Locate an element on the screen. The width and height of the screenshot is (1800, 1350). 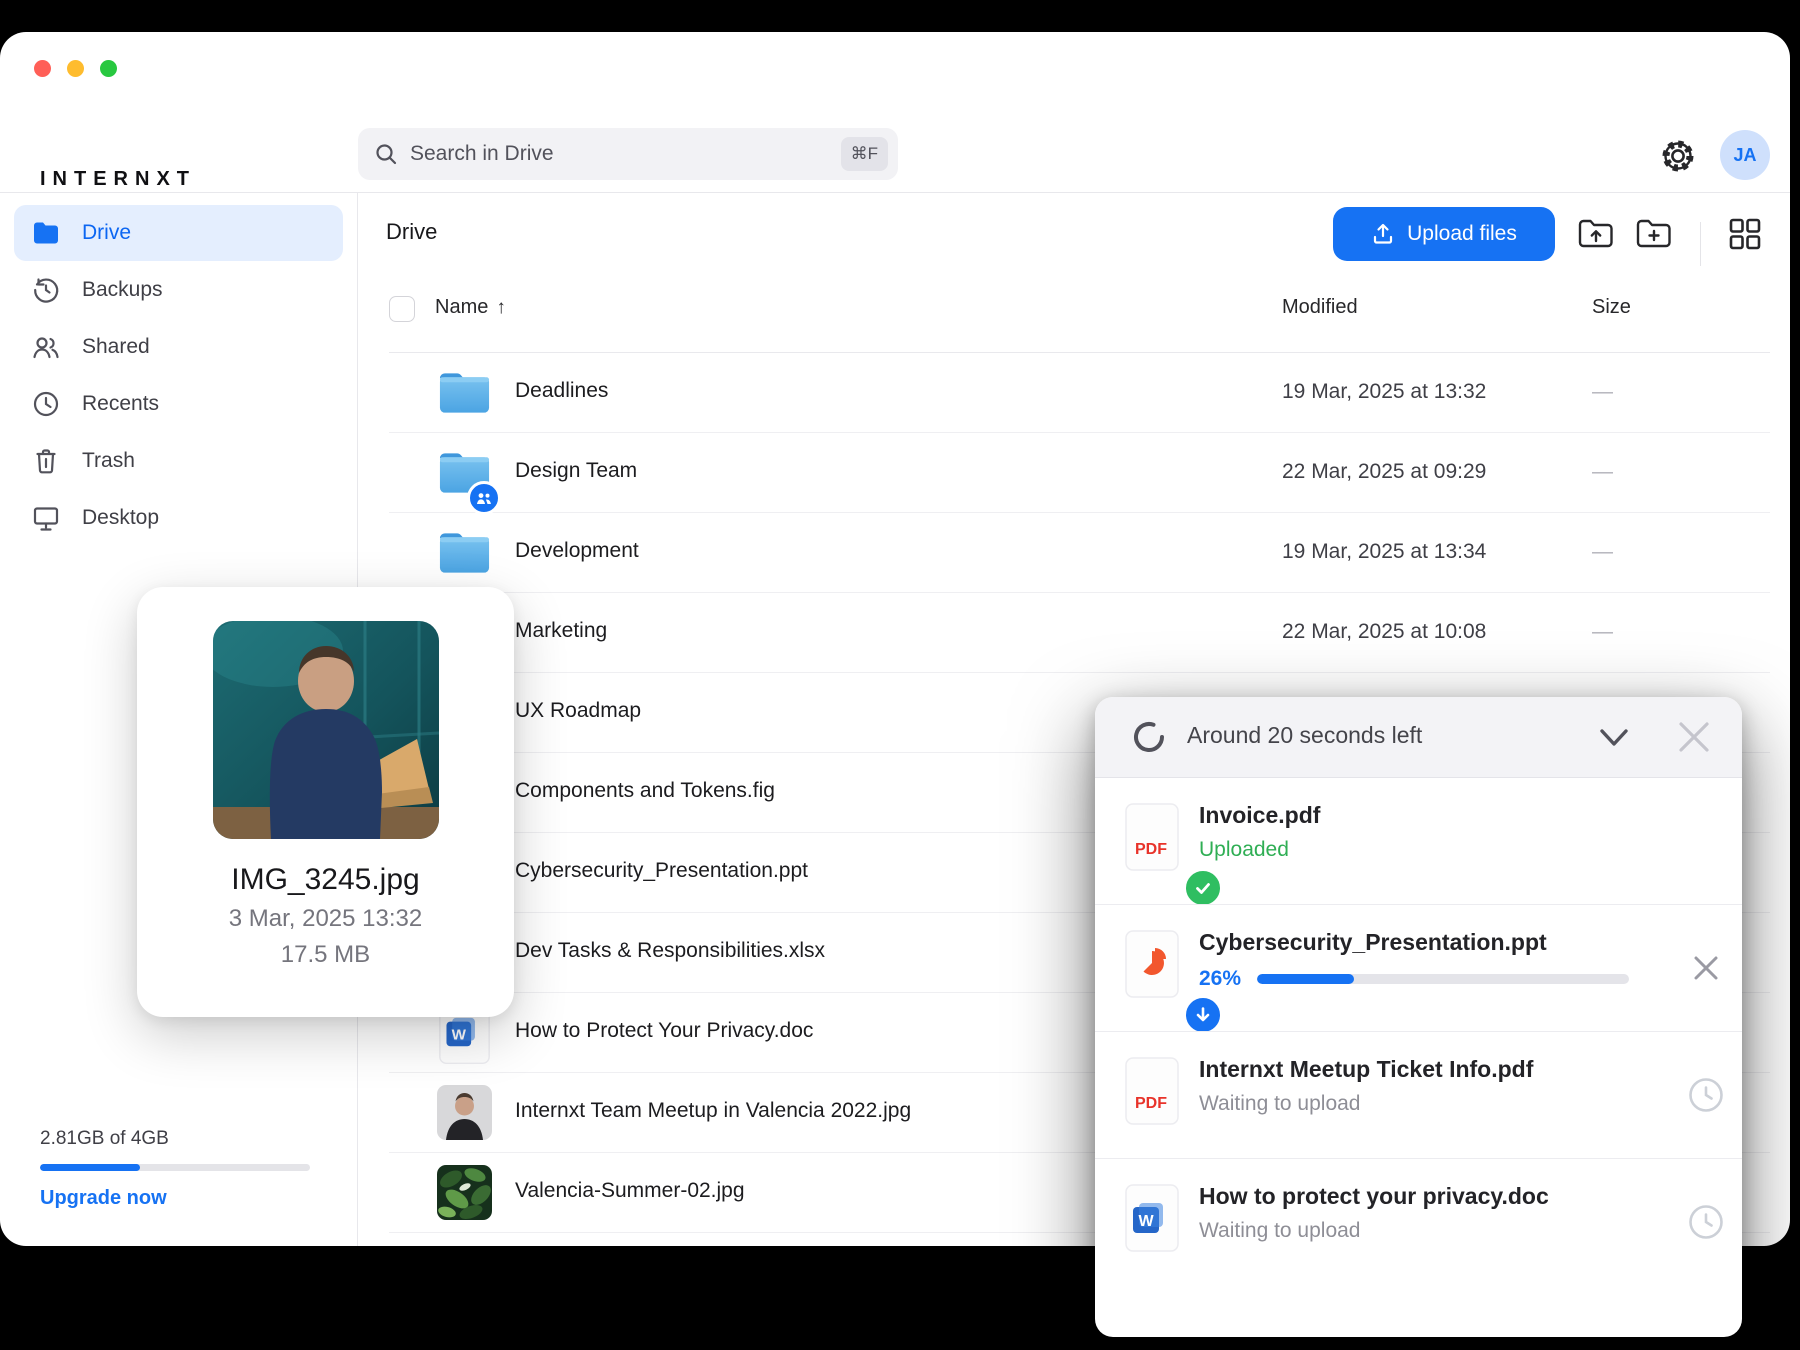
toolbar-divider is located at coordinates (1700, 244).